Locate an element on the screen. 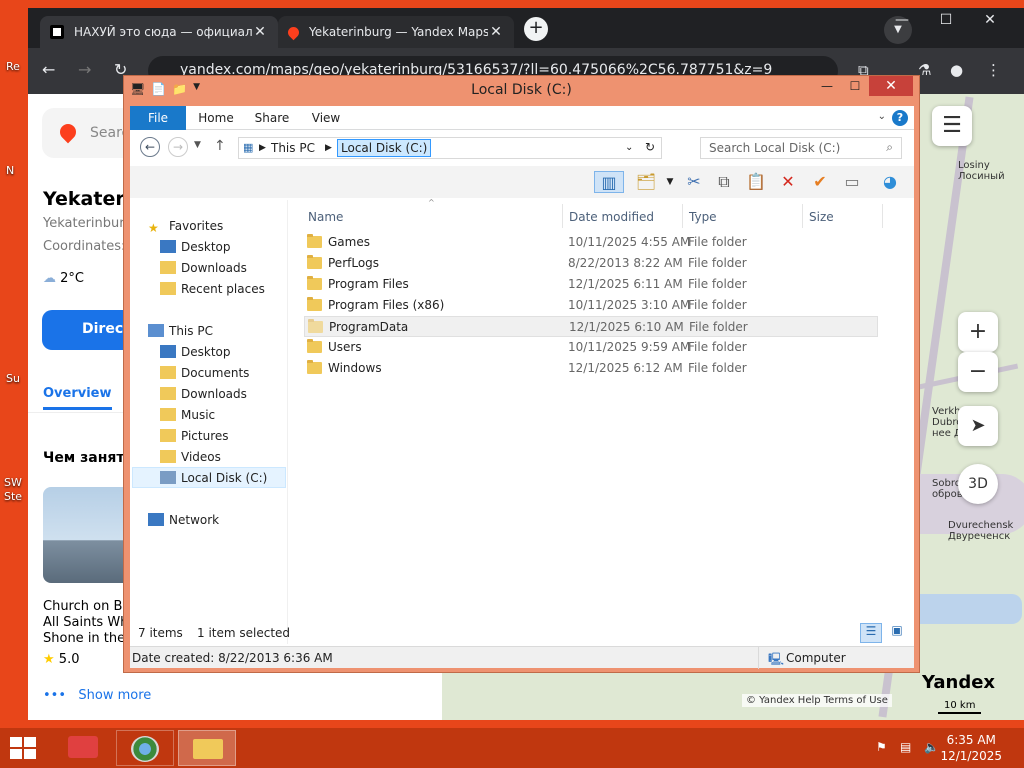 This screenshot has width=1024, height=768. show-more-link: ••• Show more is located at coordinates (97, 695).